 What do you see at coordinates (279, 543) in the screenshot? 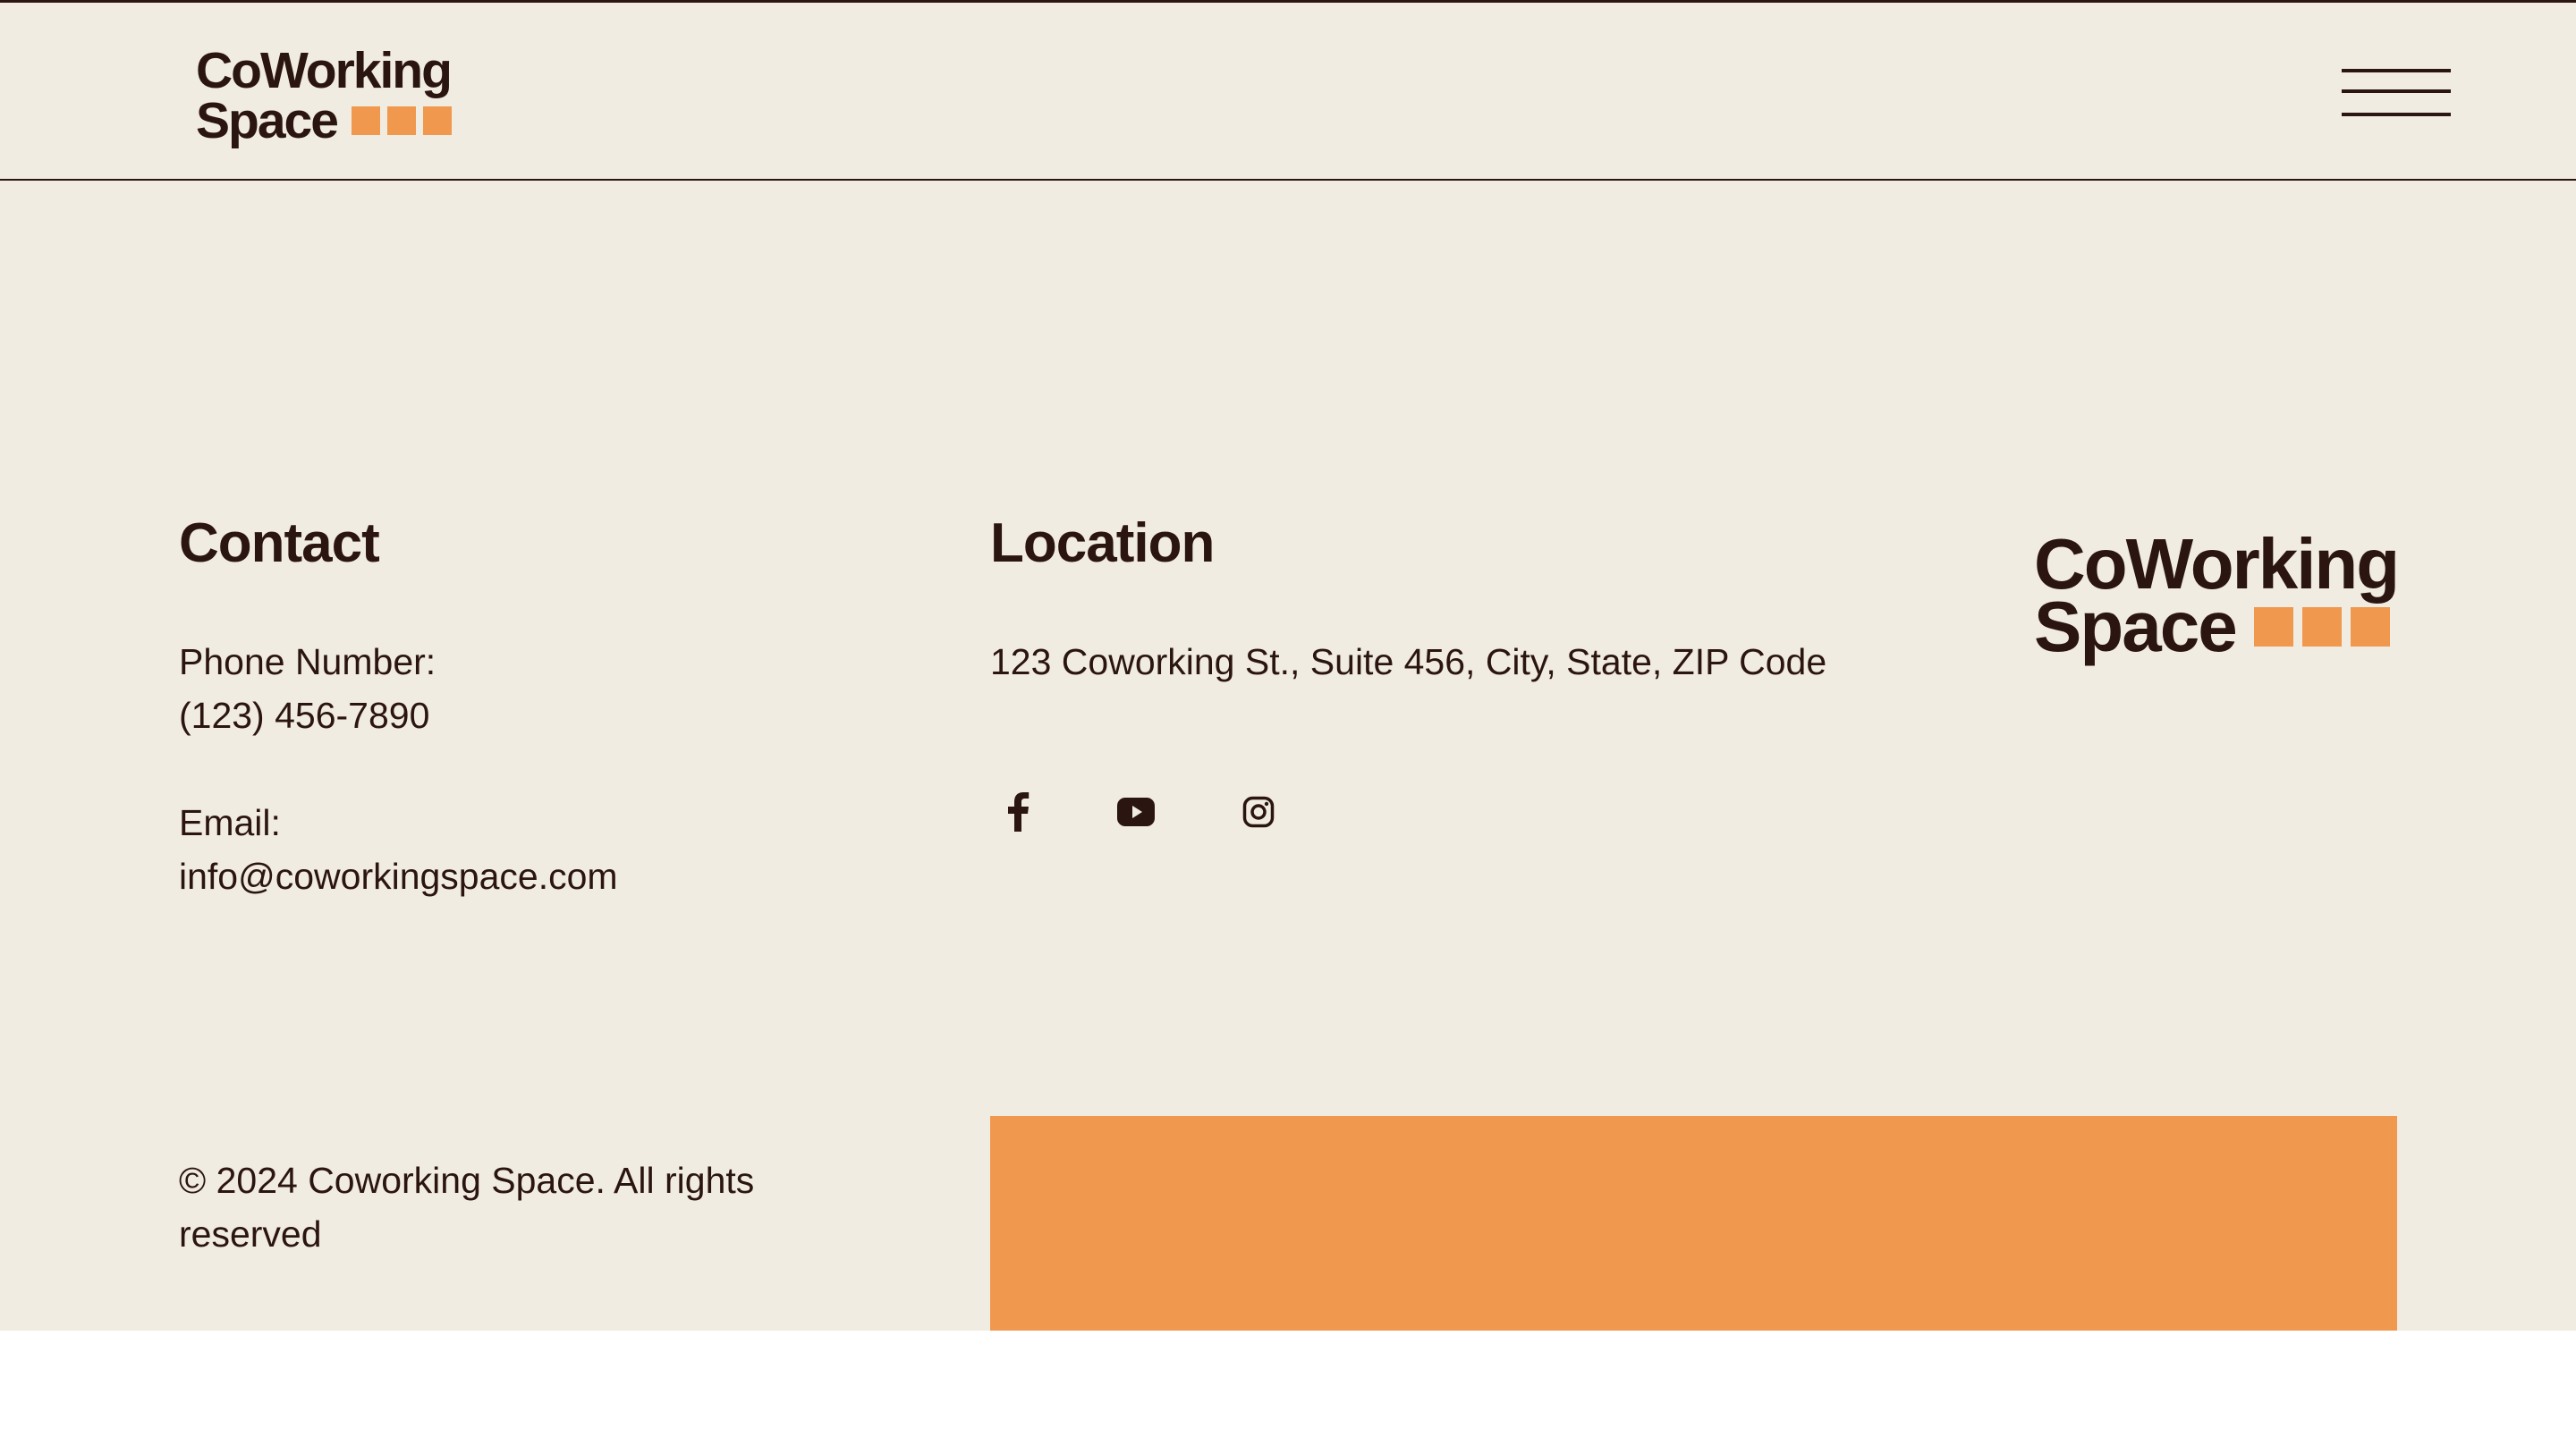
I see `contact-heading: Contact` at bounding box center [279, 543].